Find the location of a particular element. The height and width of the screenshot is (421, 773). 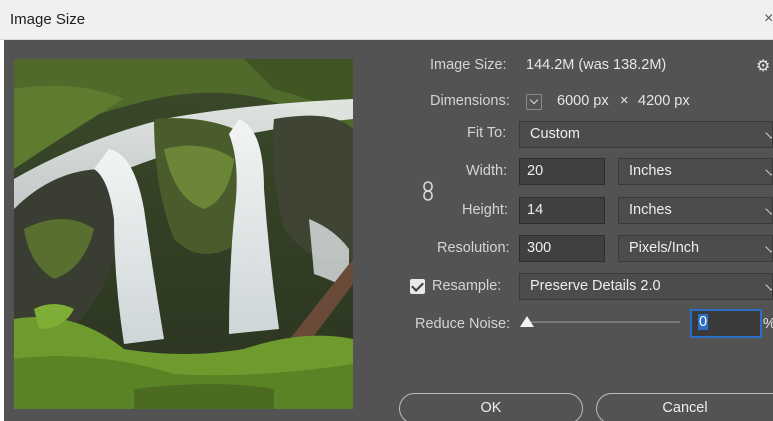

dimensions-width: 6000 px is located at coordinates (583, 101).